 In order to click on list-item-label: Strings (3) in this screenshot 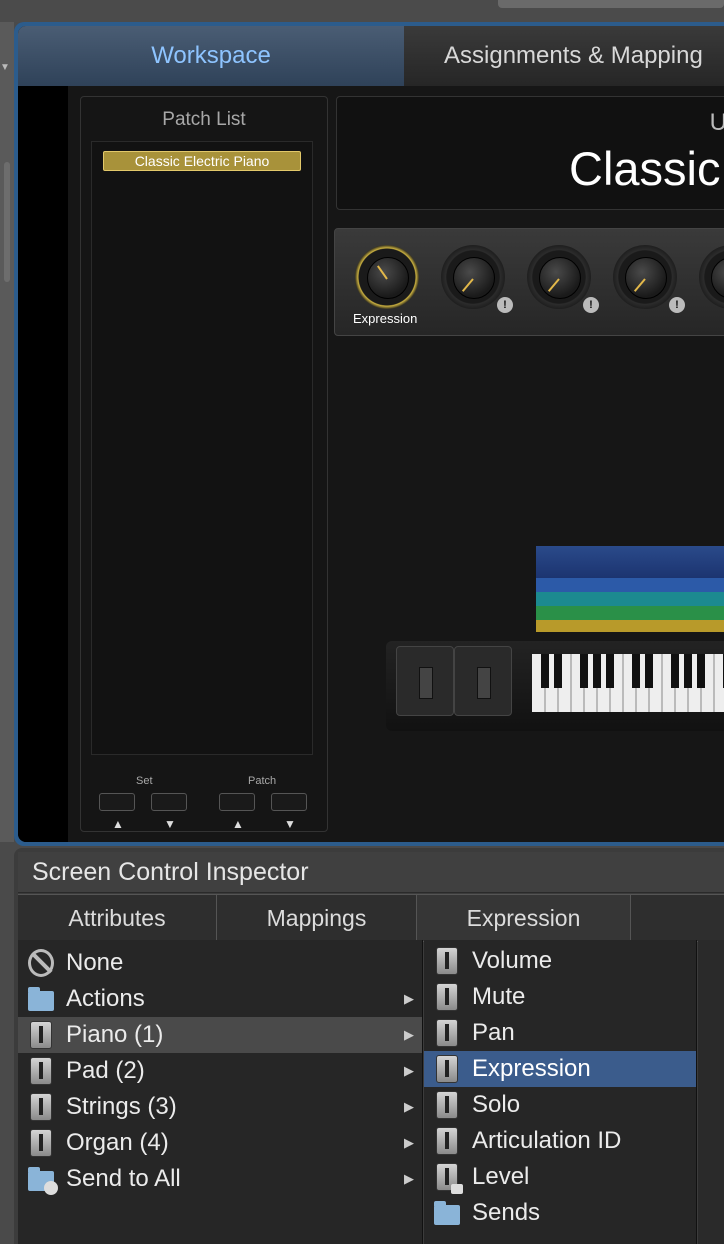, I will do `click(121, 1106)`.